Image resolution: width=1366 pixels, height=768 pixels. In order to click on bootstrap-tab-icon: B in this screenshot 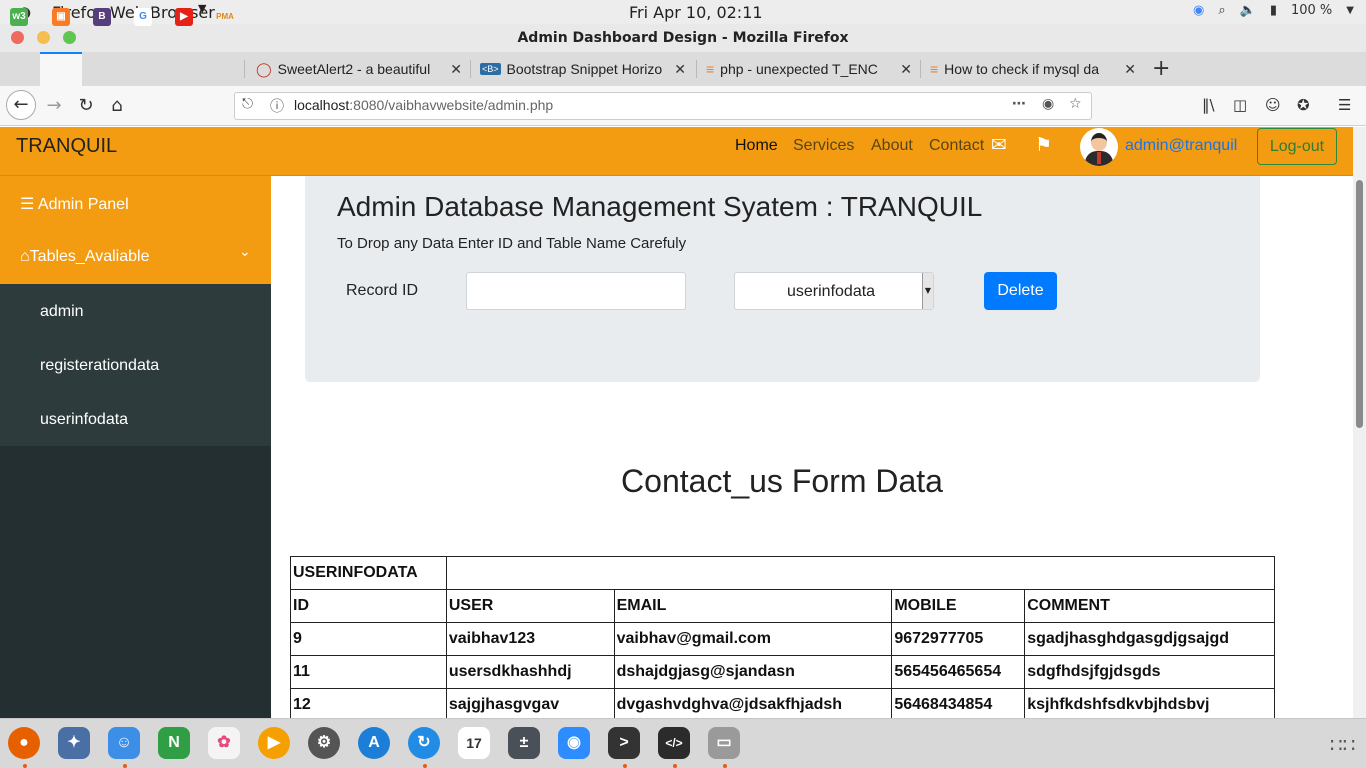, I will do `click(102, 17)`.